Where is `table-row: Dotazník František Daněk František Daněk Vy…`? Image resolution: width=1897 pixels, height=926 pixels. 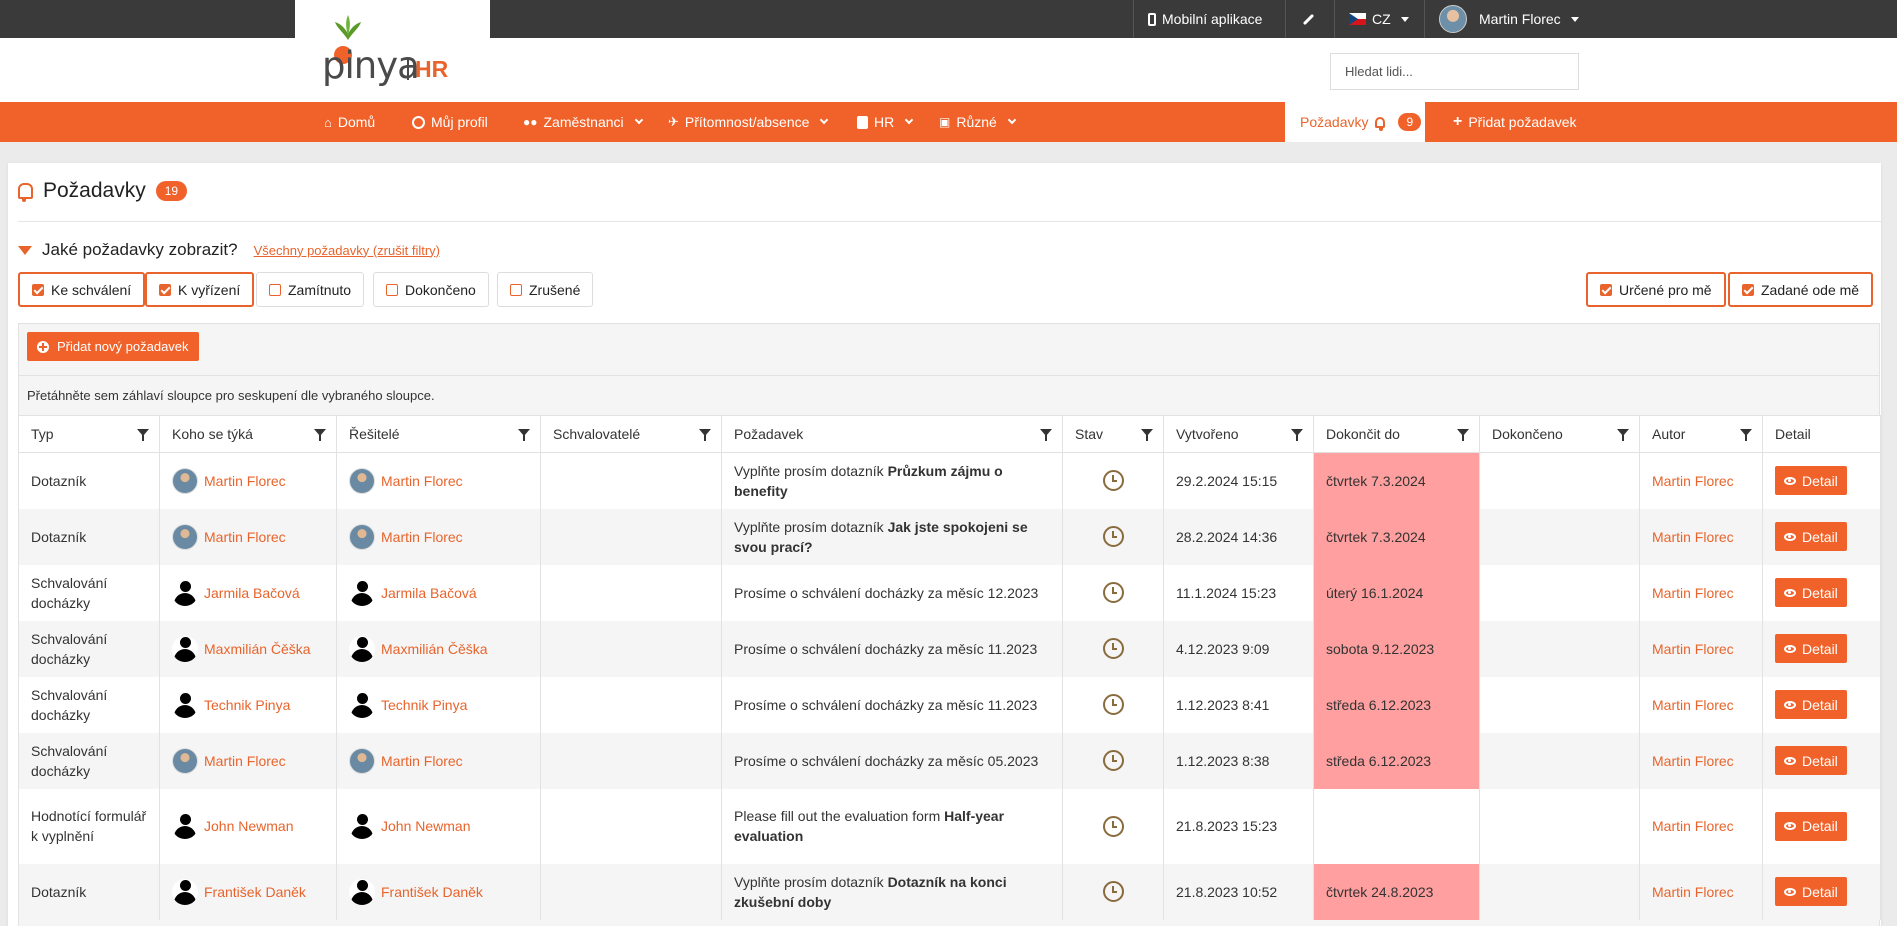 table-row: Dotazník František Daněk František Daněk Vy… is located at coordinates (949, 891).